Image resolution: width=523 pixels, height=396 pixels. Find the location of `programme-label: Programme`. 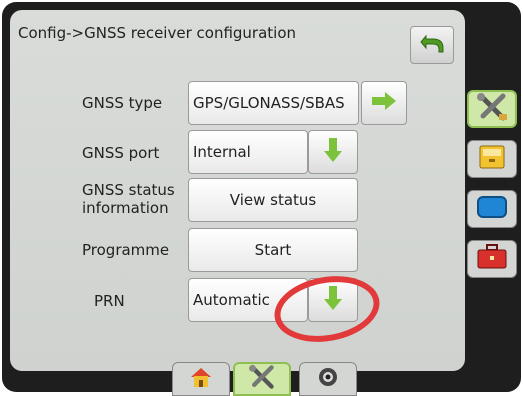

programme-label: Programme is located at coordinates (126, 250).